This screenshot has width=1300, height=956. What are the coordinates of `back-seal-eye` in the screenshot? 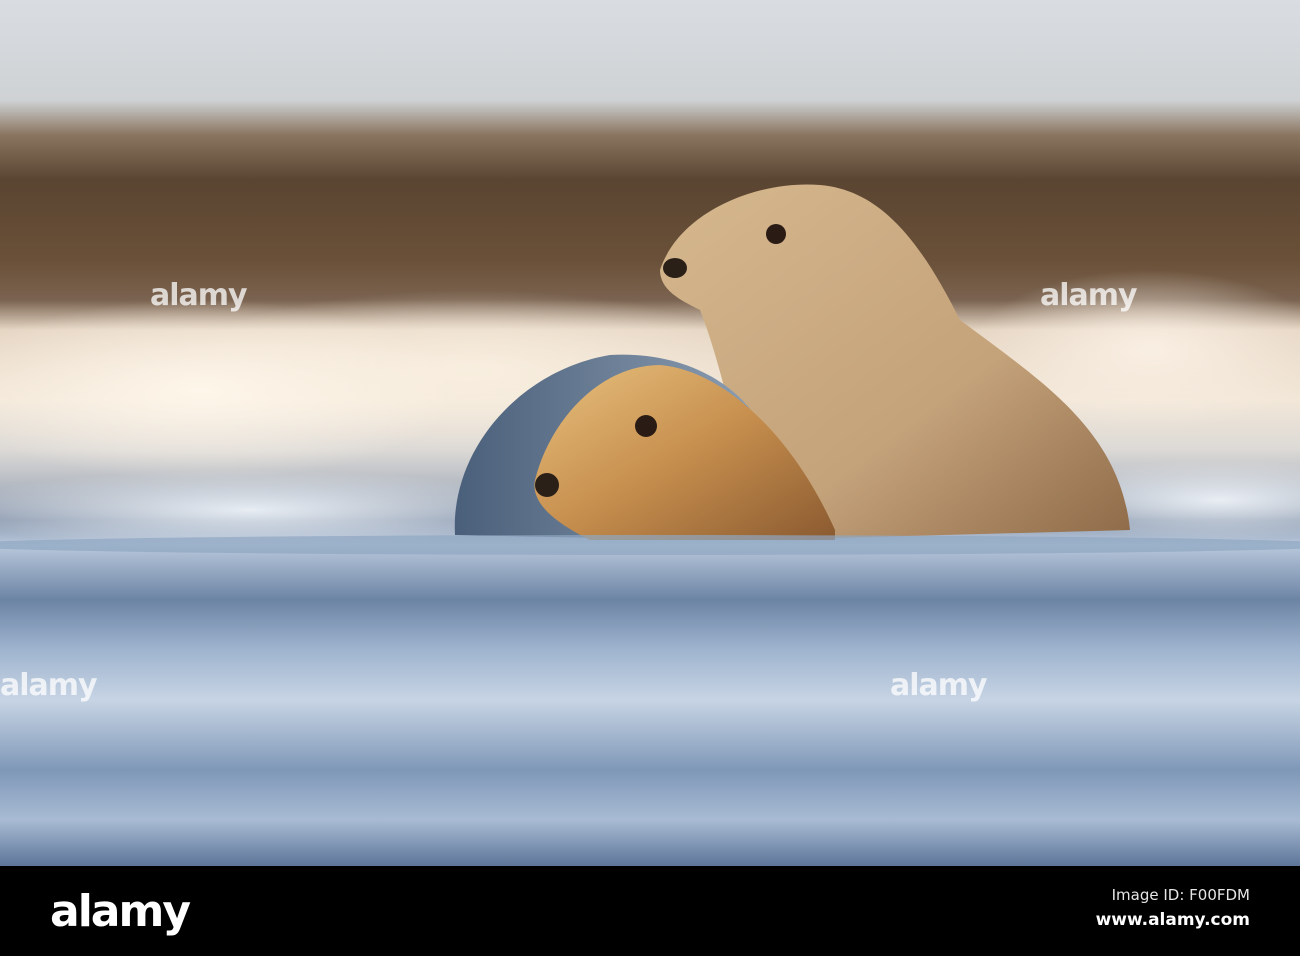 It's located at (776, 234).